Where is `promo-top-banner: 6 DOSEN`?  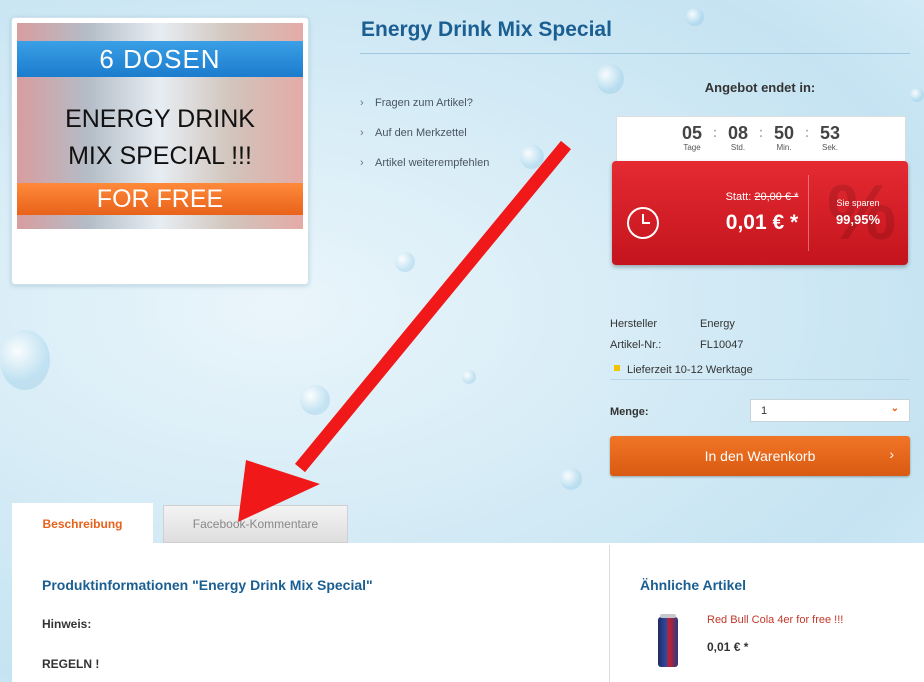
promo-top-banner: 6 DOSEN is located at coordinates (160, 59).